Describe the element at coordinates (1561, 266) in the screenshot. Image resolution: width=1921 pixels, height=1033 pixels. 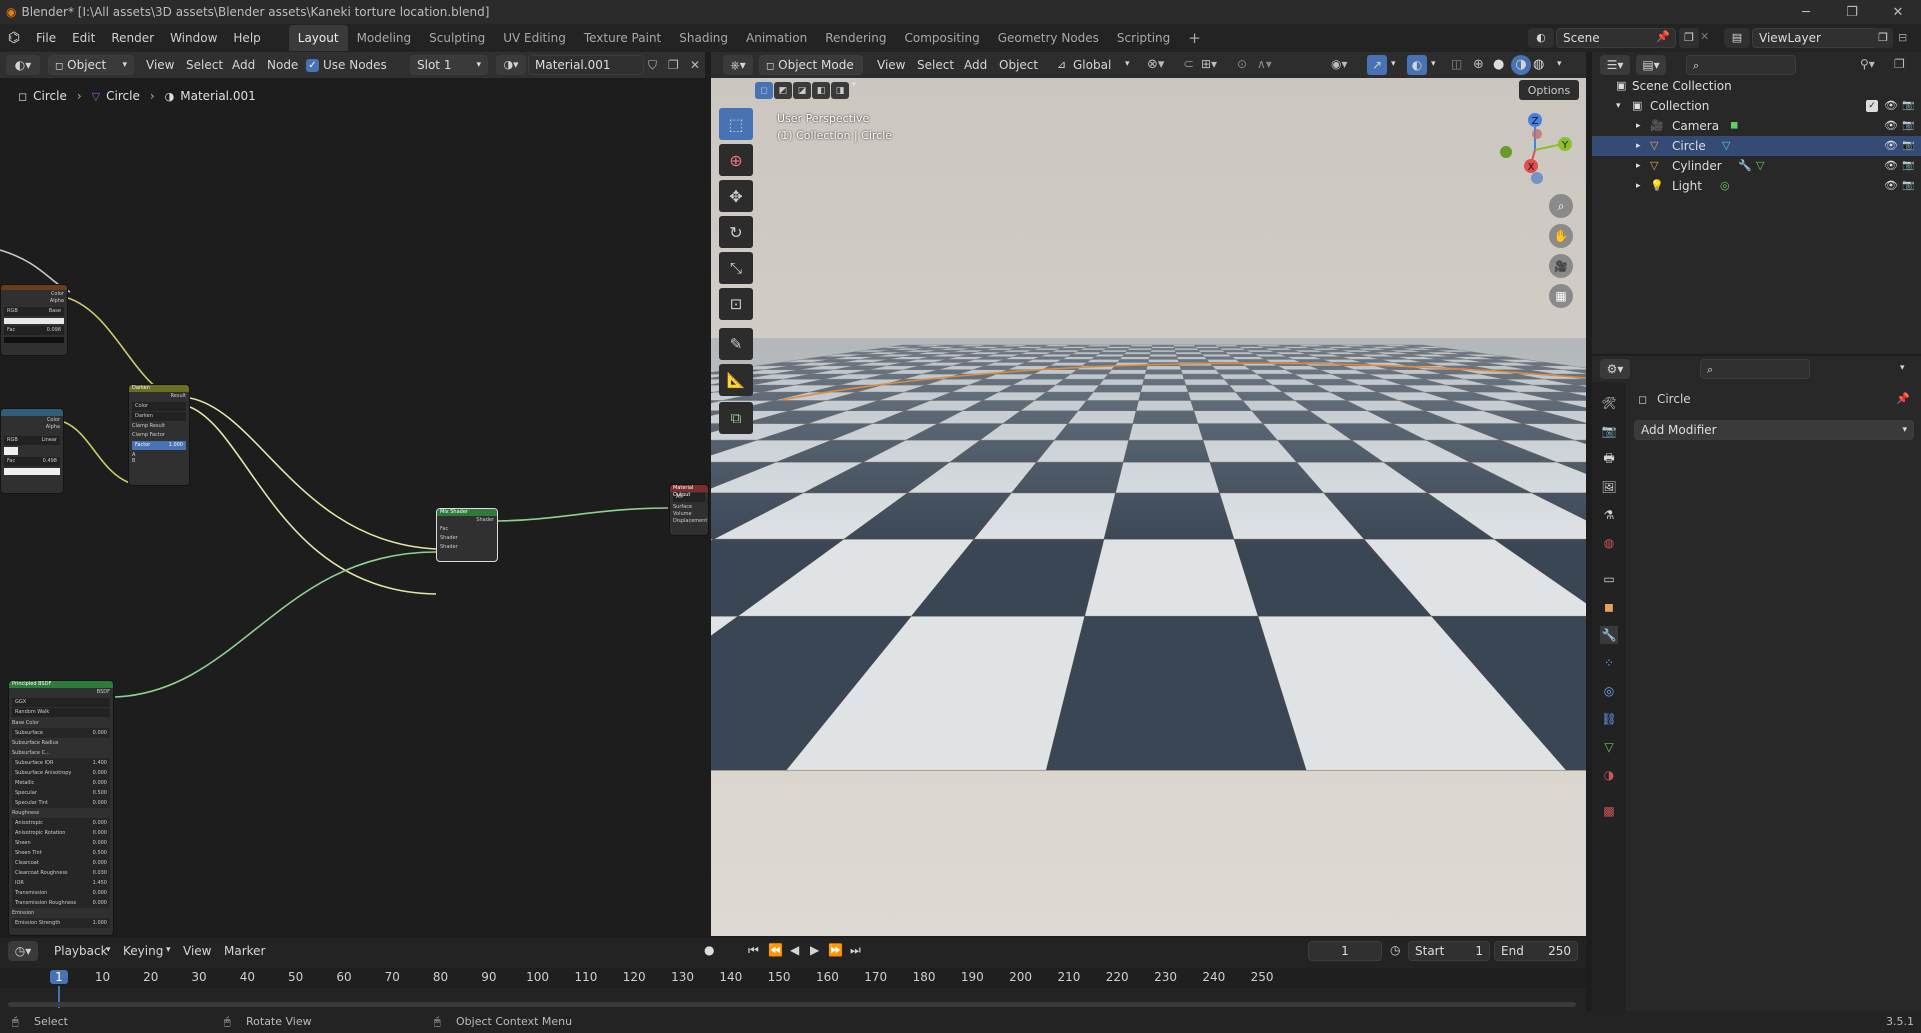
I see `camera-view-icon: 🎥` at that location.